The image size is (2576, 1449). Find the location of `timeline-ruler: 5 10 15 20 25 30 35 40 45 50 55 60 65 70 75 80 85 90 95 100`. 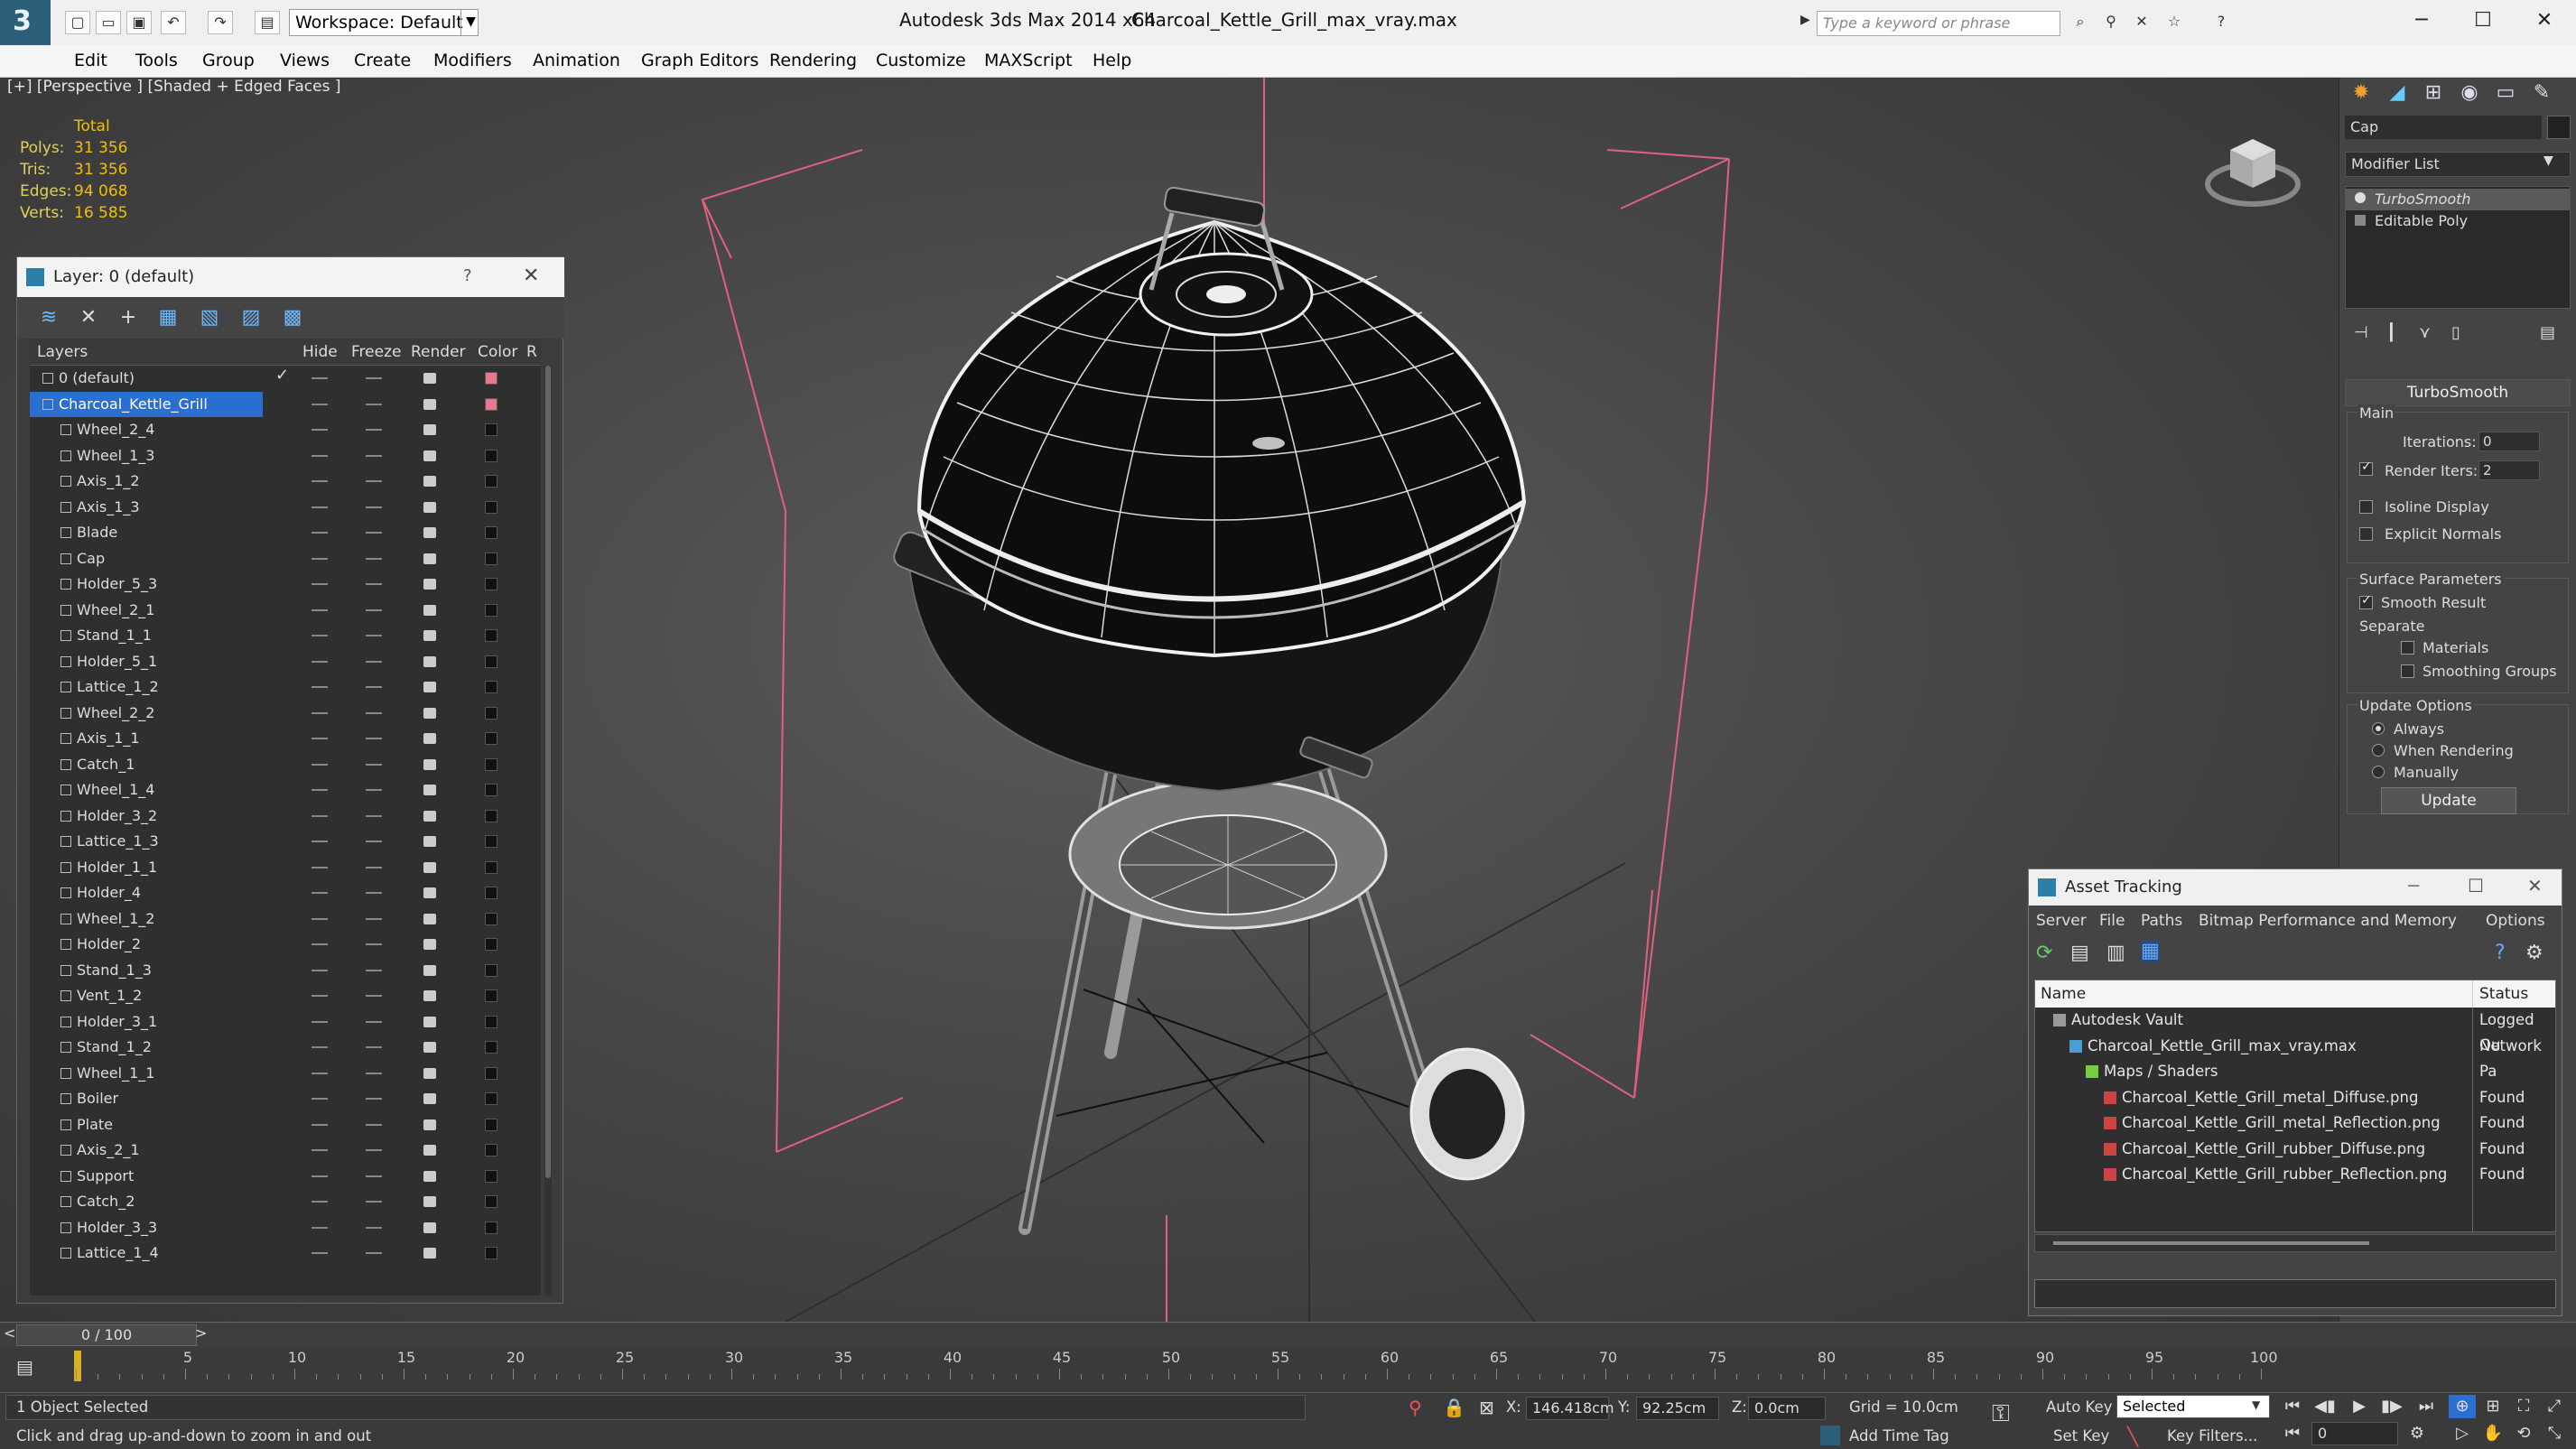

timeline-ruler: 5 10 15 20 25 30 35 40 45 50 55 60 65 70 75 80 85 90 95 100 is located at coordinates (1170, 1369).